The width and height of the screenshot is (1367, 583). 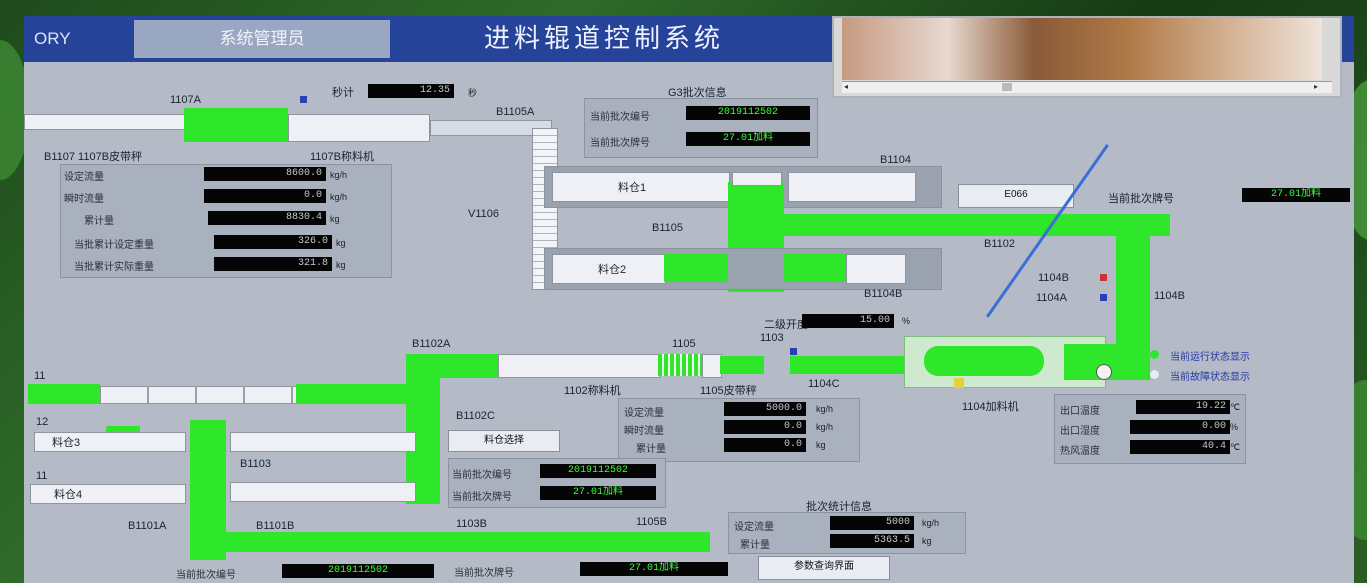 I want to click on camera-feed: ◂ ▸, so click(x=1087, y=57).